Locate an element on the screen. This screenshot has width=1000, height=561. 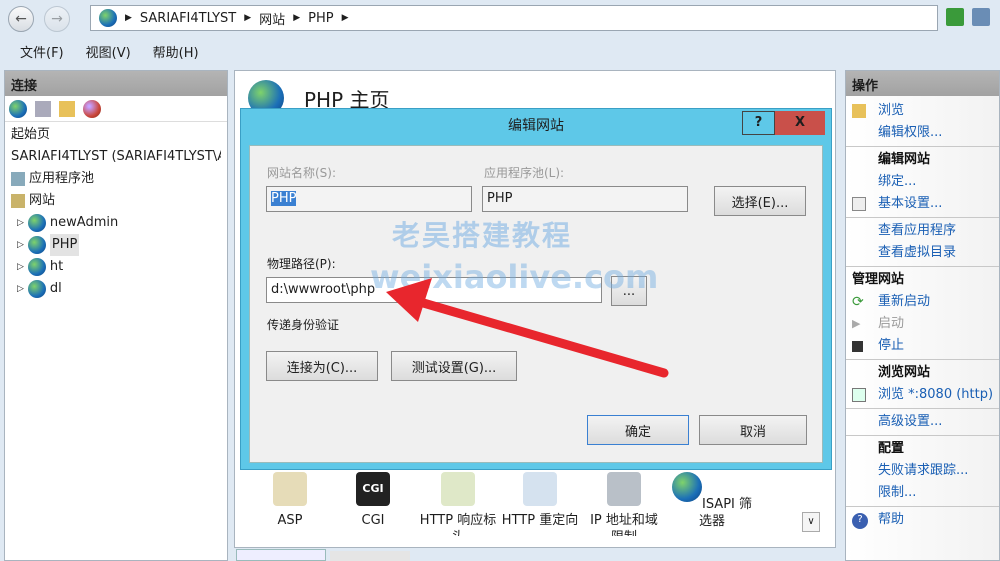
red-arrow-annotation is located at coordinates (527, 328).